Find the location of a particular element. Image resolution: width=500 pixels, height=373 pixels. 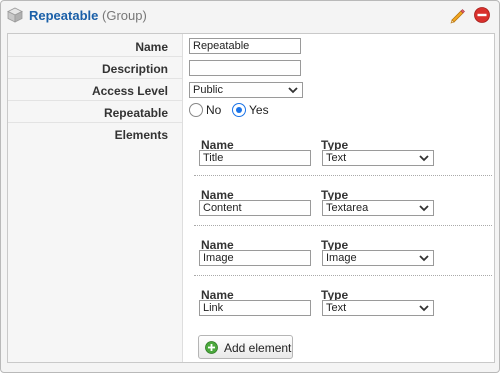

name-input: Repeatable is located at coordinates (245, 46).